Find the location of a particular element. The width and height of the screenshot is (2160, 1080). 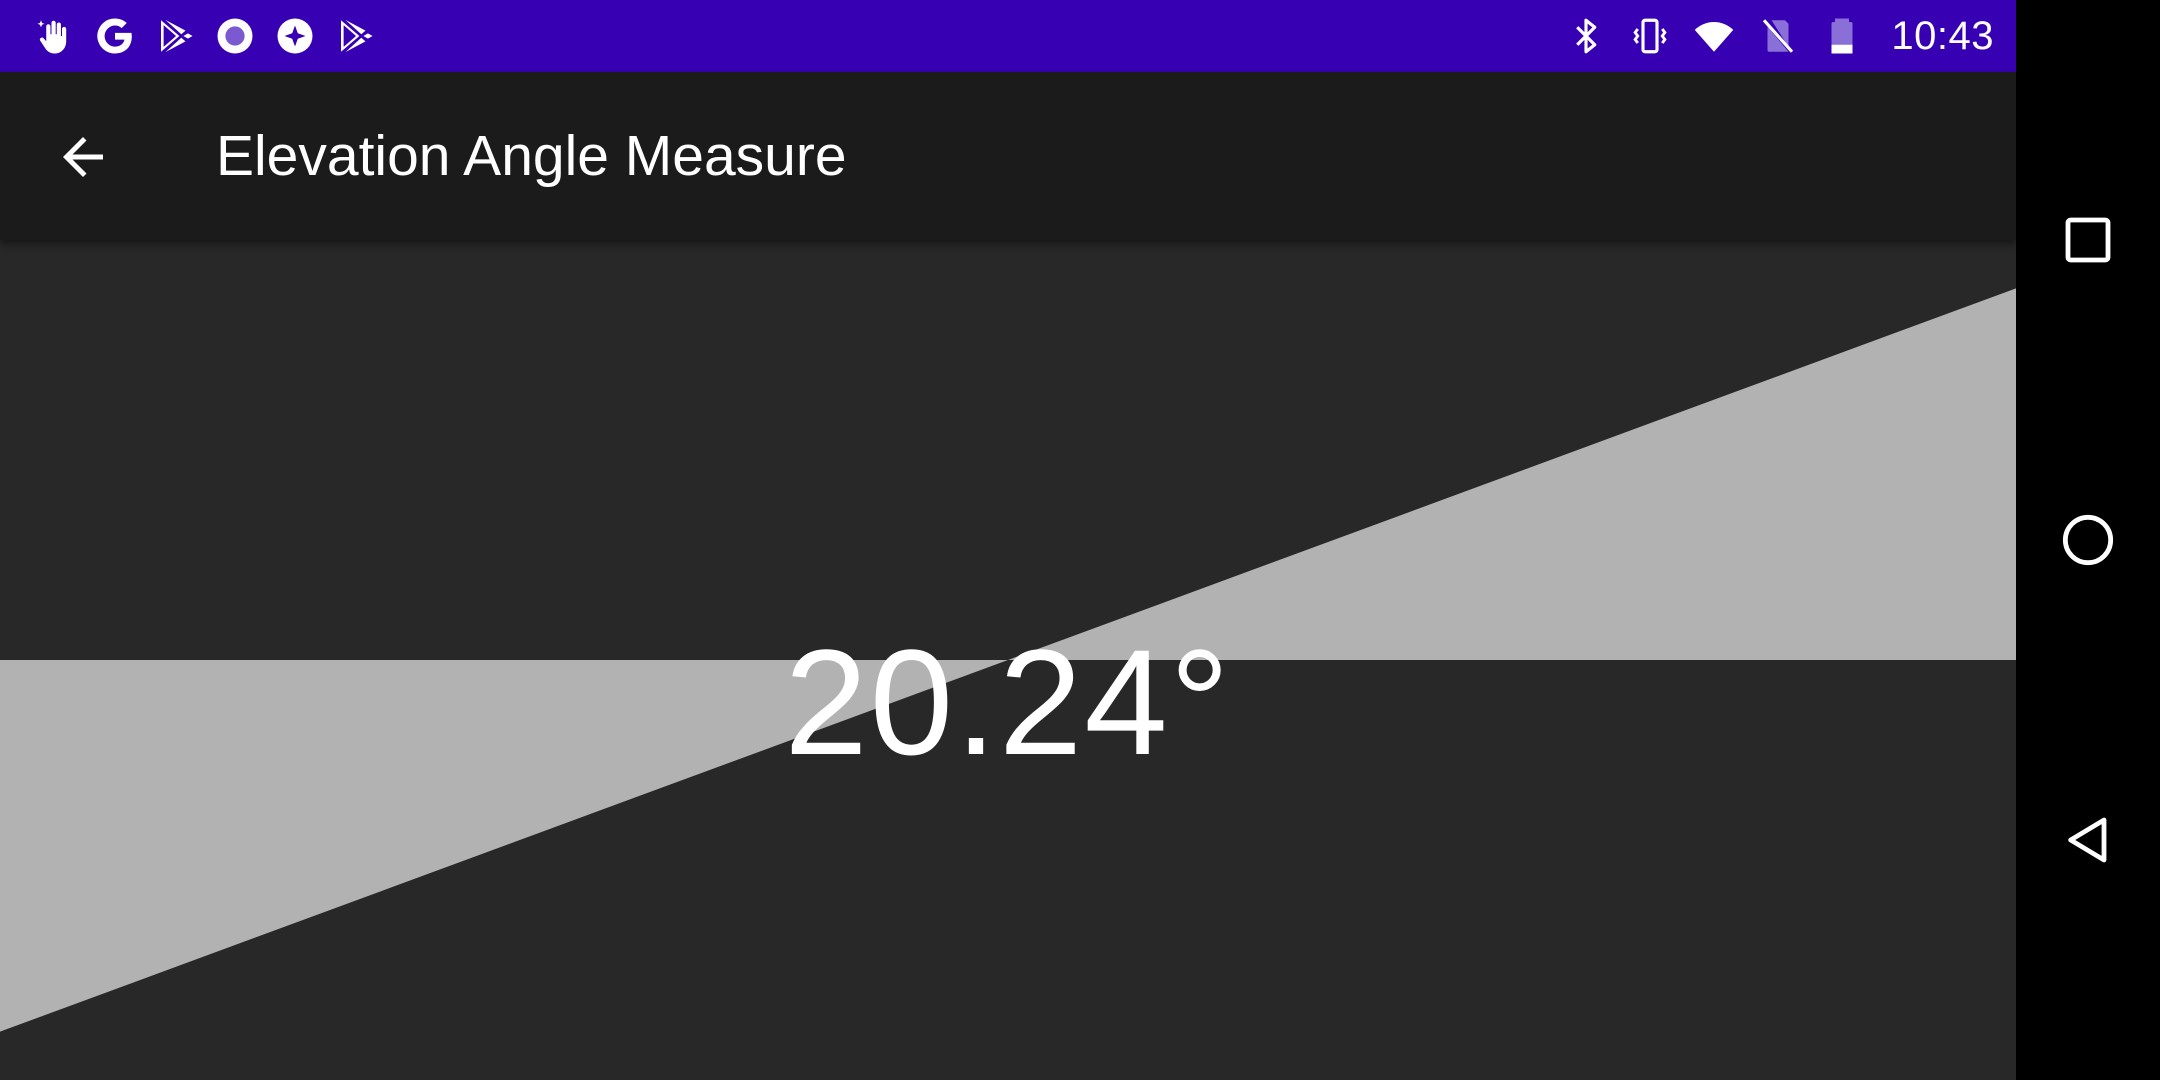

nav-back-button is located at coordinates (2088, 840).